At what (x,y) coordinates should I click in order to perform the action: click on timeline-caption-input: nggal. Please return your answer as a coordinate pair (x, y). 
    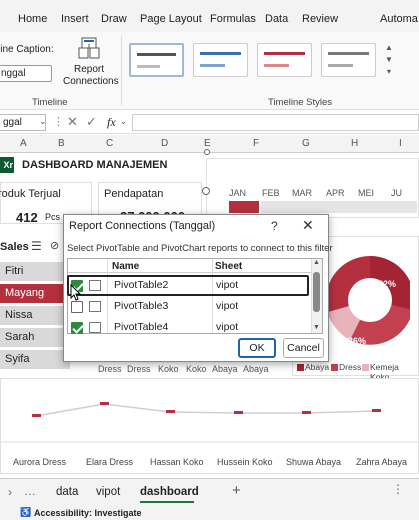
    Looking at the image, I should click on (26, 73).